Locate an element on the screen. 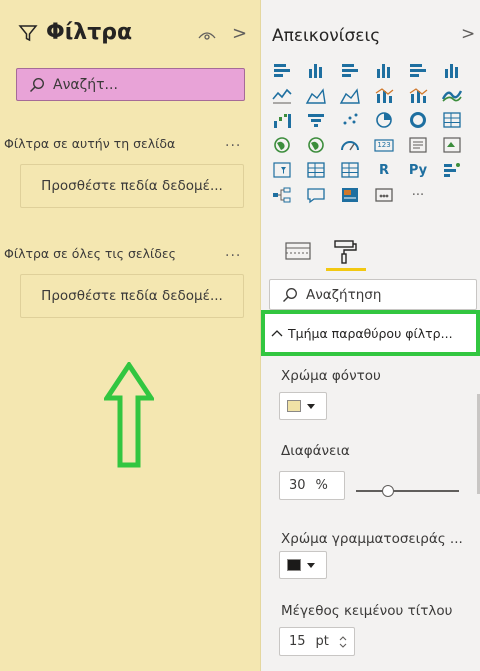 This screenshot has height=671, width=480. more-visuals-label: ··· is located at coordinates (418, 195).